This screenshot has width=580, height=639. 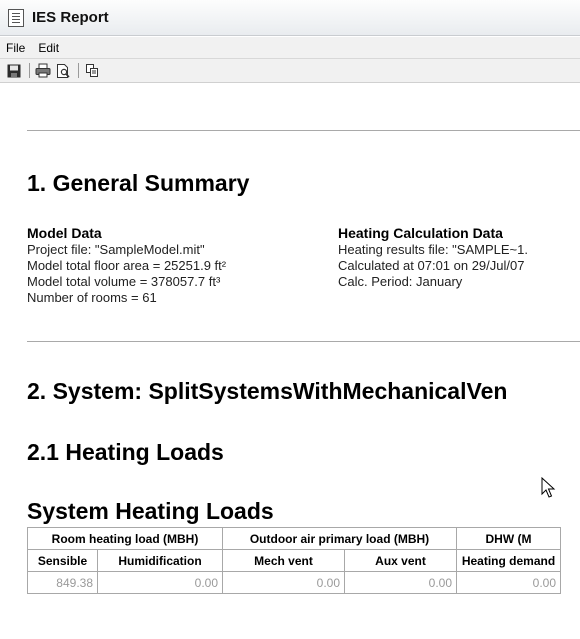 What do you see at coordinates (48, 48) in the screenshot?
I see `menu-edit: Edit` at bounding box center [48, 48].